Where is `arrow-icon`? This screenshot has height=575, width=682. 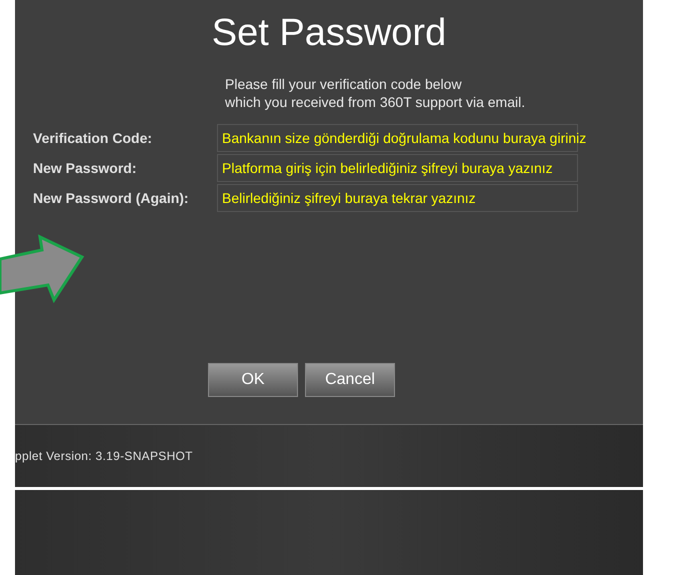
arrow-icon is located at coordinates (42, 268).